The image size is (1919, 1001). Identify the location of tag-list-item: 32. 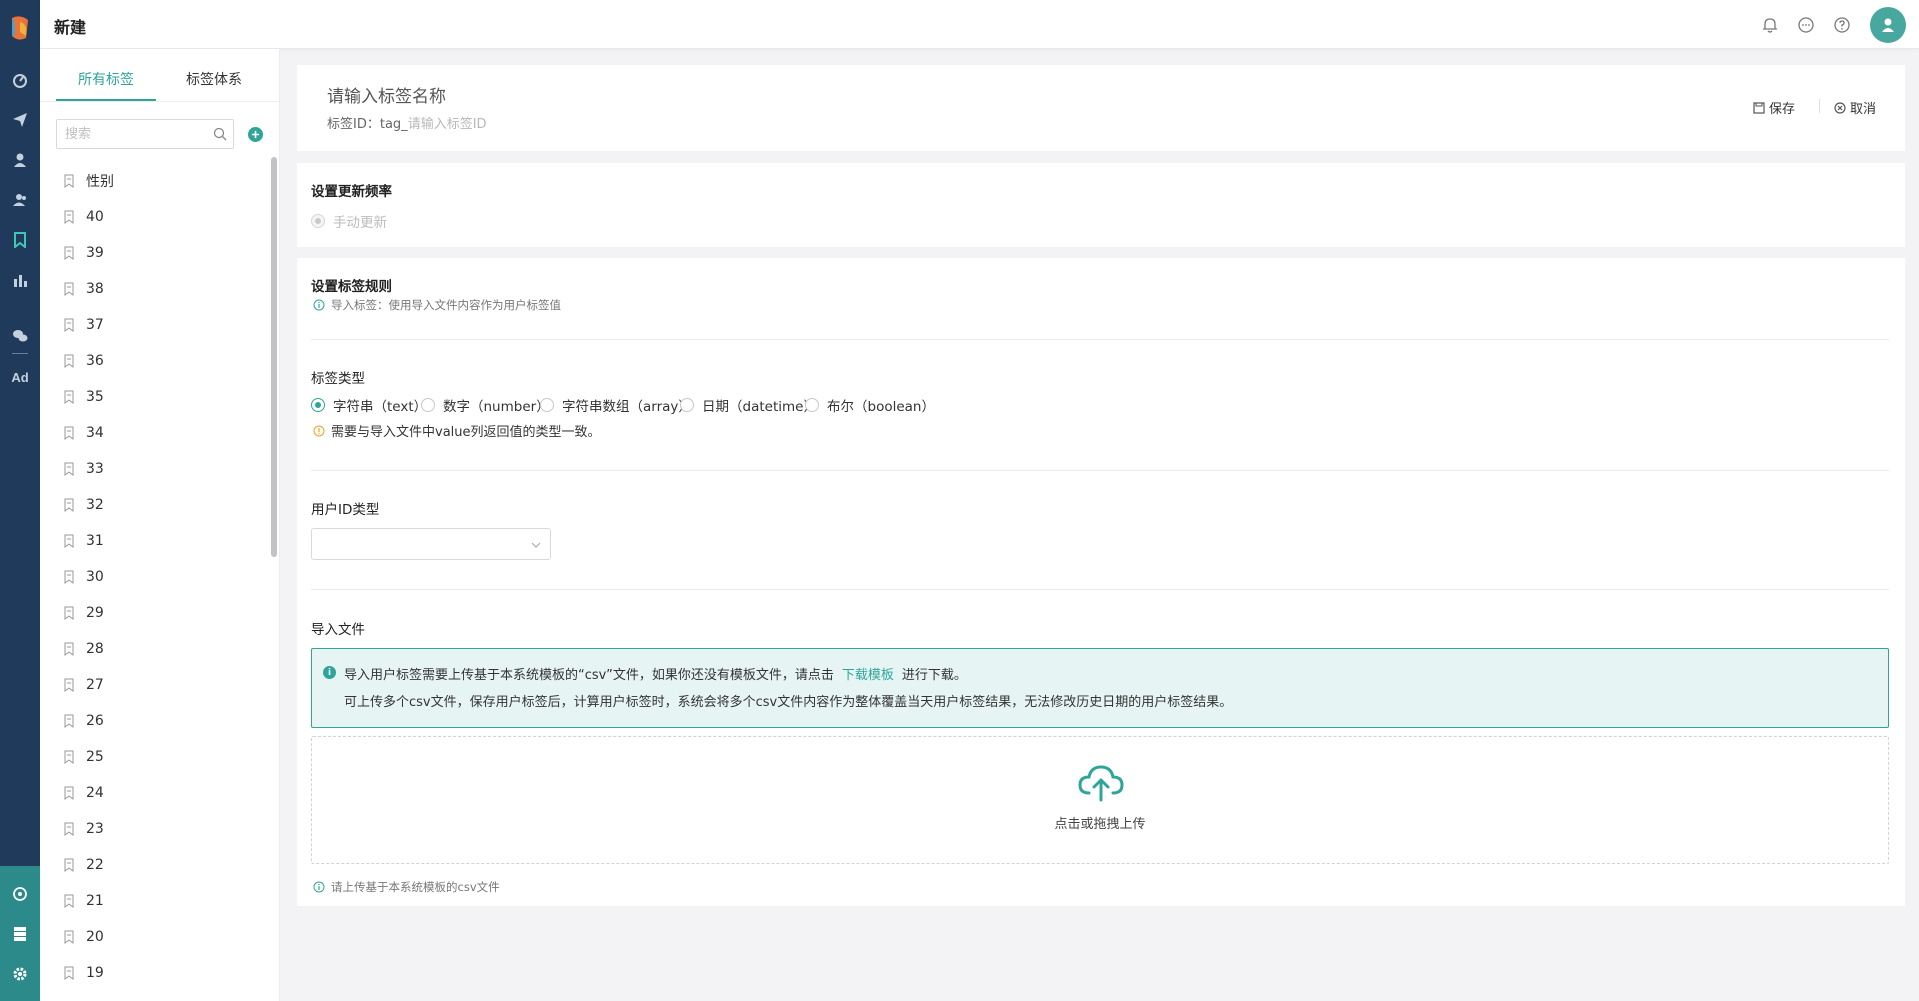
(155, 505).